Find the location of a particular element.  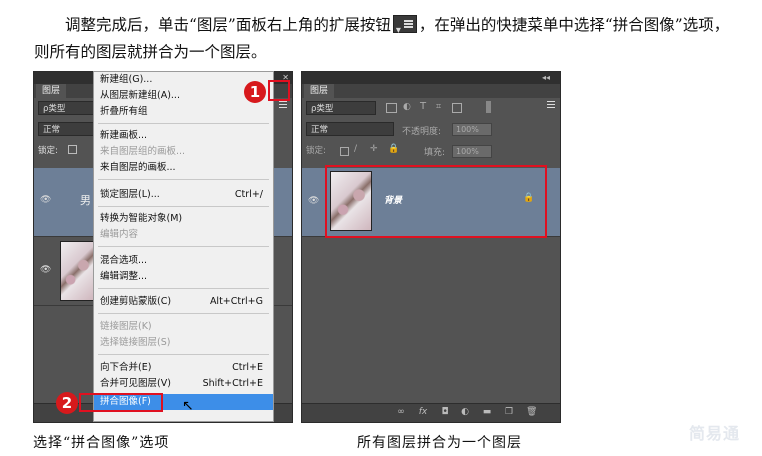

panel-menu-icon is located at coordinates (404, 29).